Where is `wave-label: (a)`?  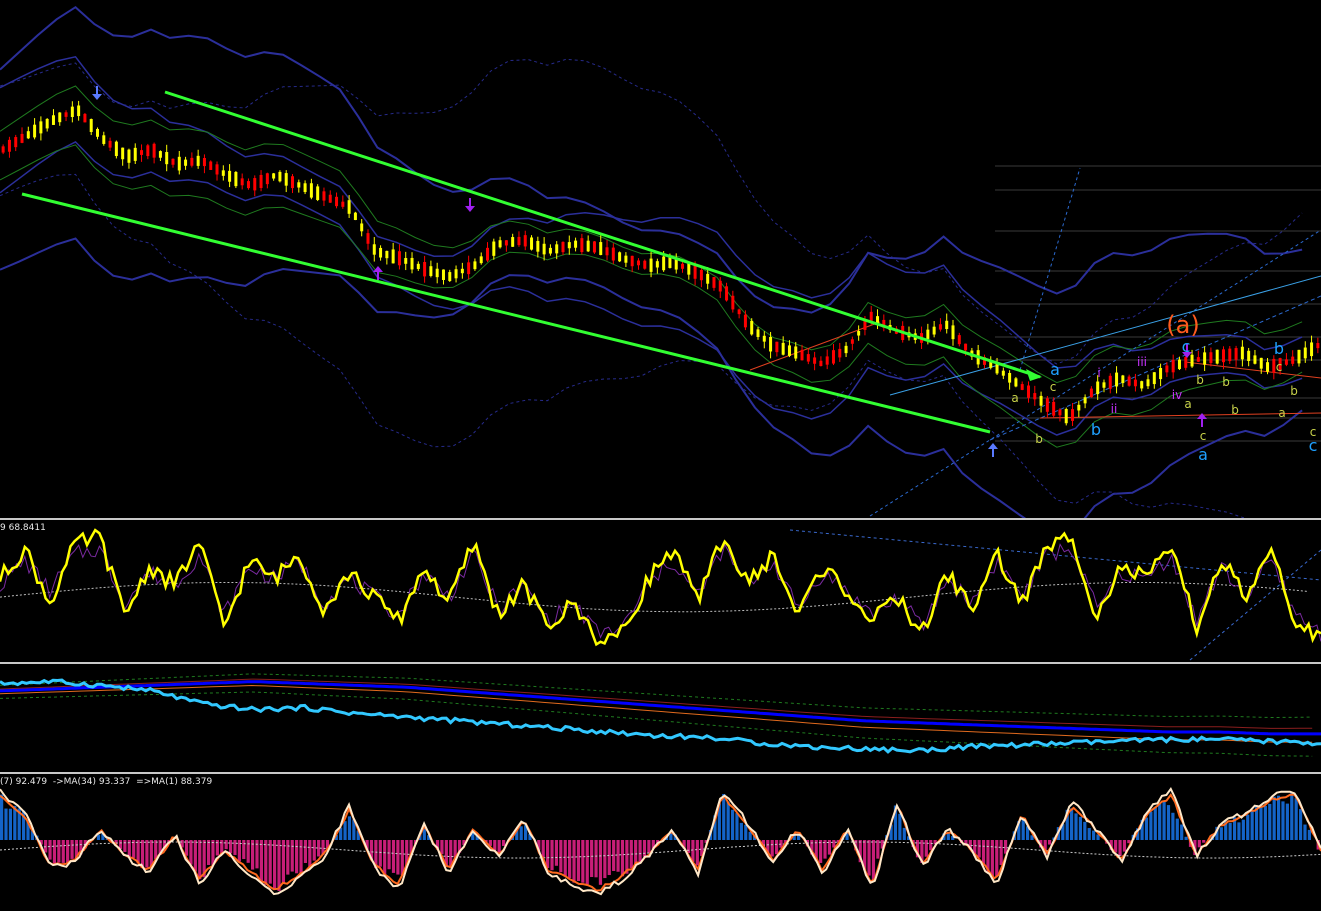 wave-label: (a) is located at coordinates (1183, 325).